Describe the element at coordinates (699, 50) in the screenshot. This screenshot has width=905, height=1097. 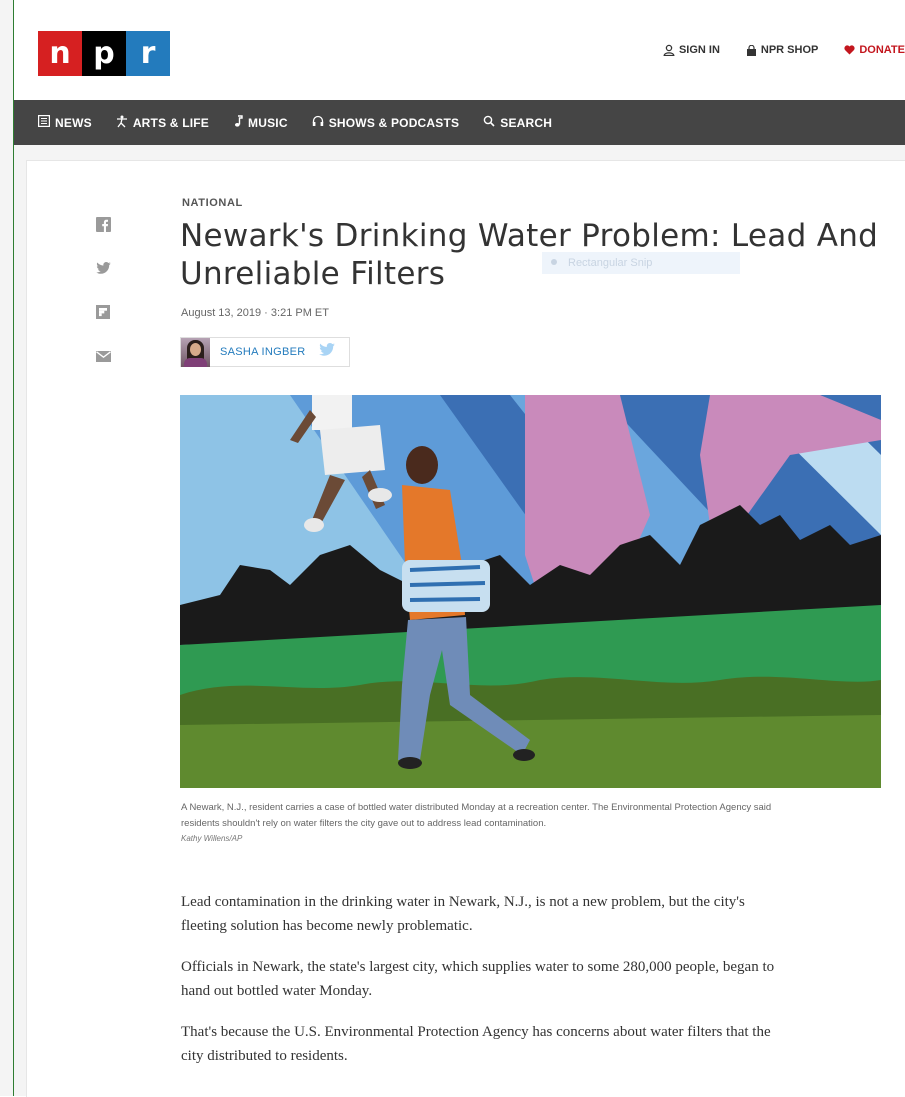
I see `sign-in-label: SIGN IN` at that location.